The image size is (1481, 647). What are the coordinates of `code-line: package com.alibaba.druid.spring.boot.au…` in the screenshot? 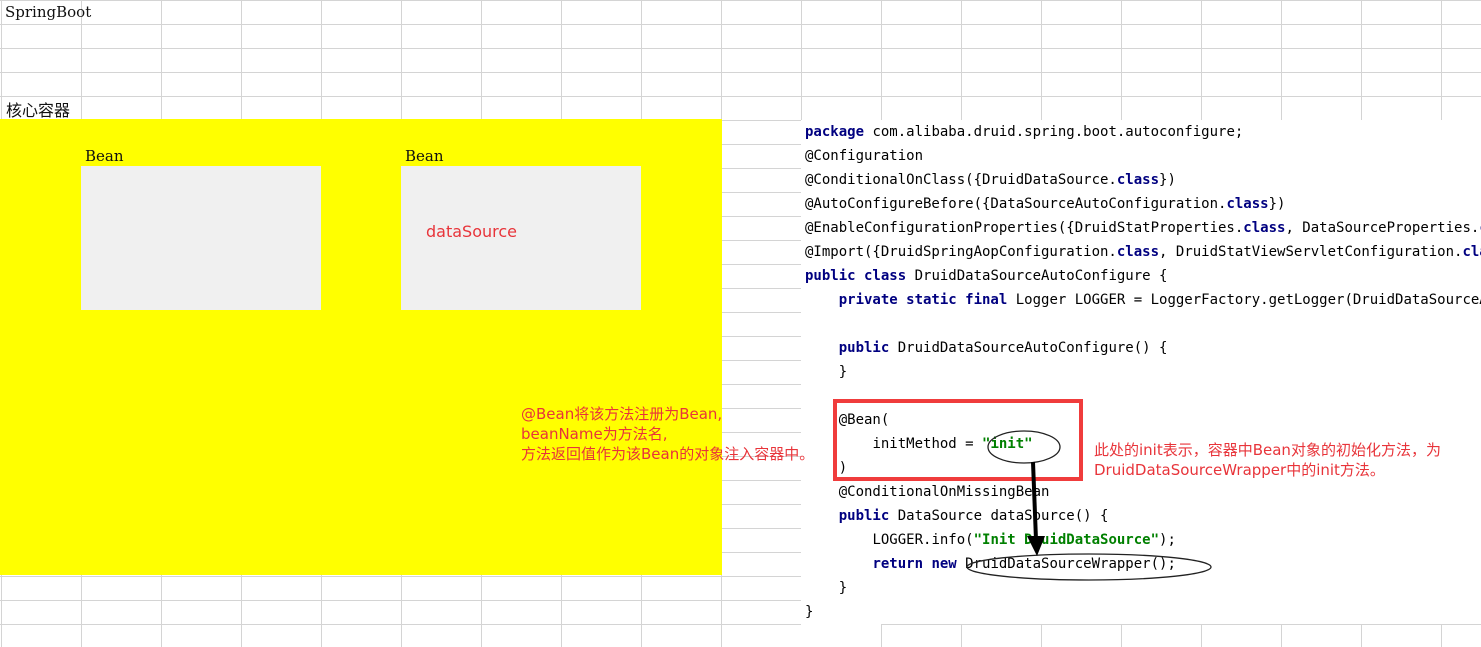 It's located at (1143, 132).